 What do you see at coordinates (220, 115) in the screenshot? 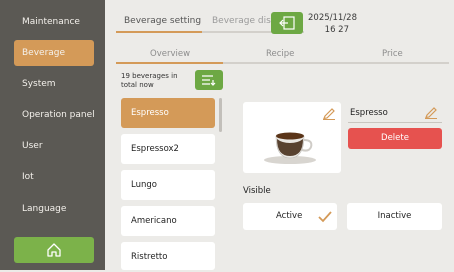
I see `scrollbar` at bounding box center [220, 115].